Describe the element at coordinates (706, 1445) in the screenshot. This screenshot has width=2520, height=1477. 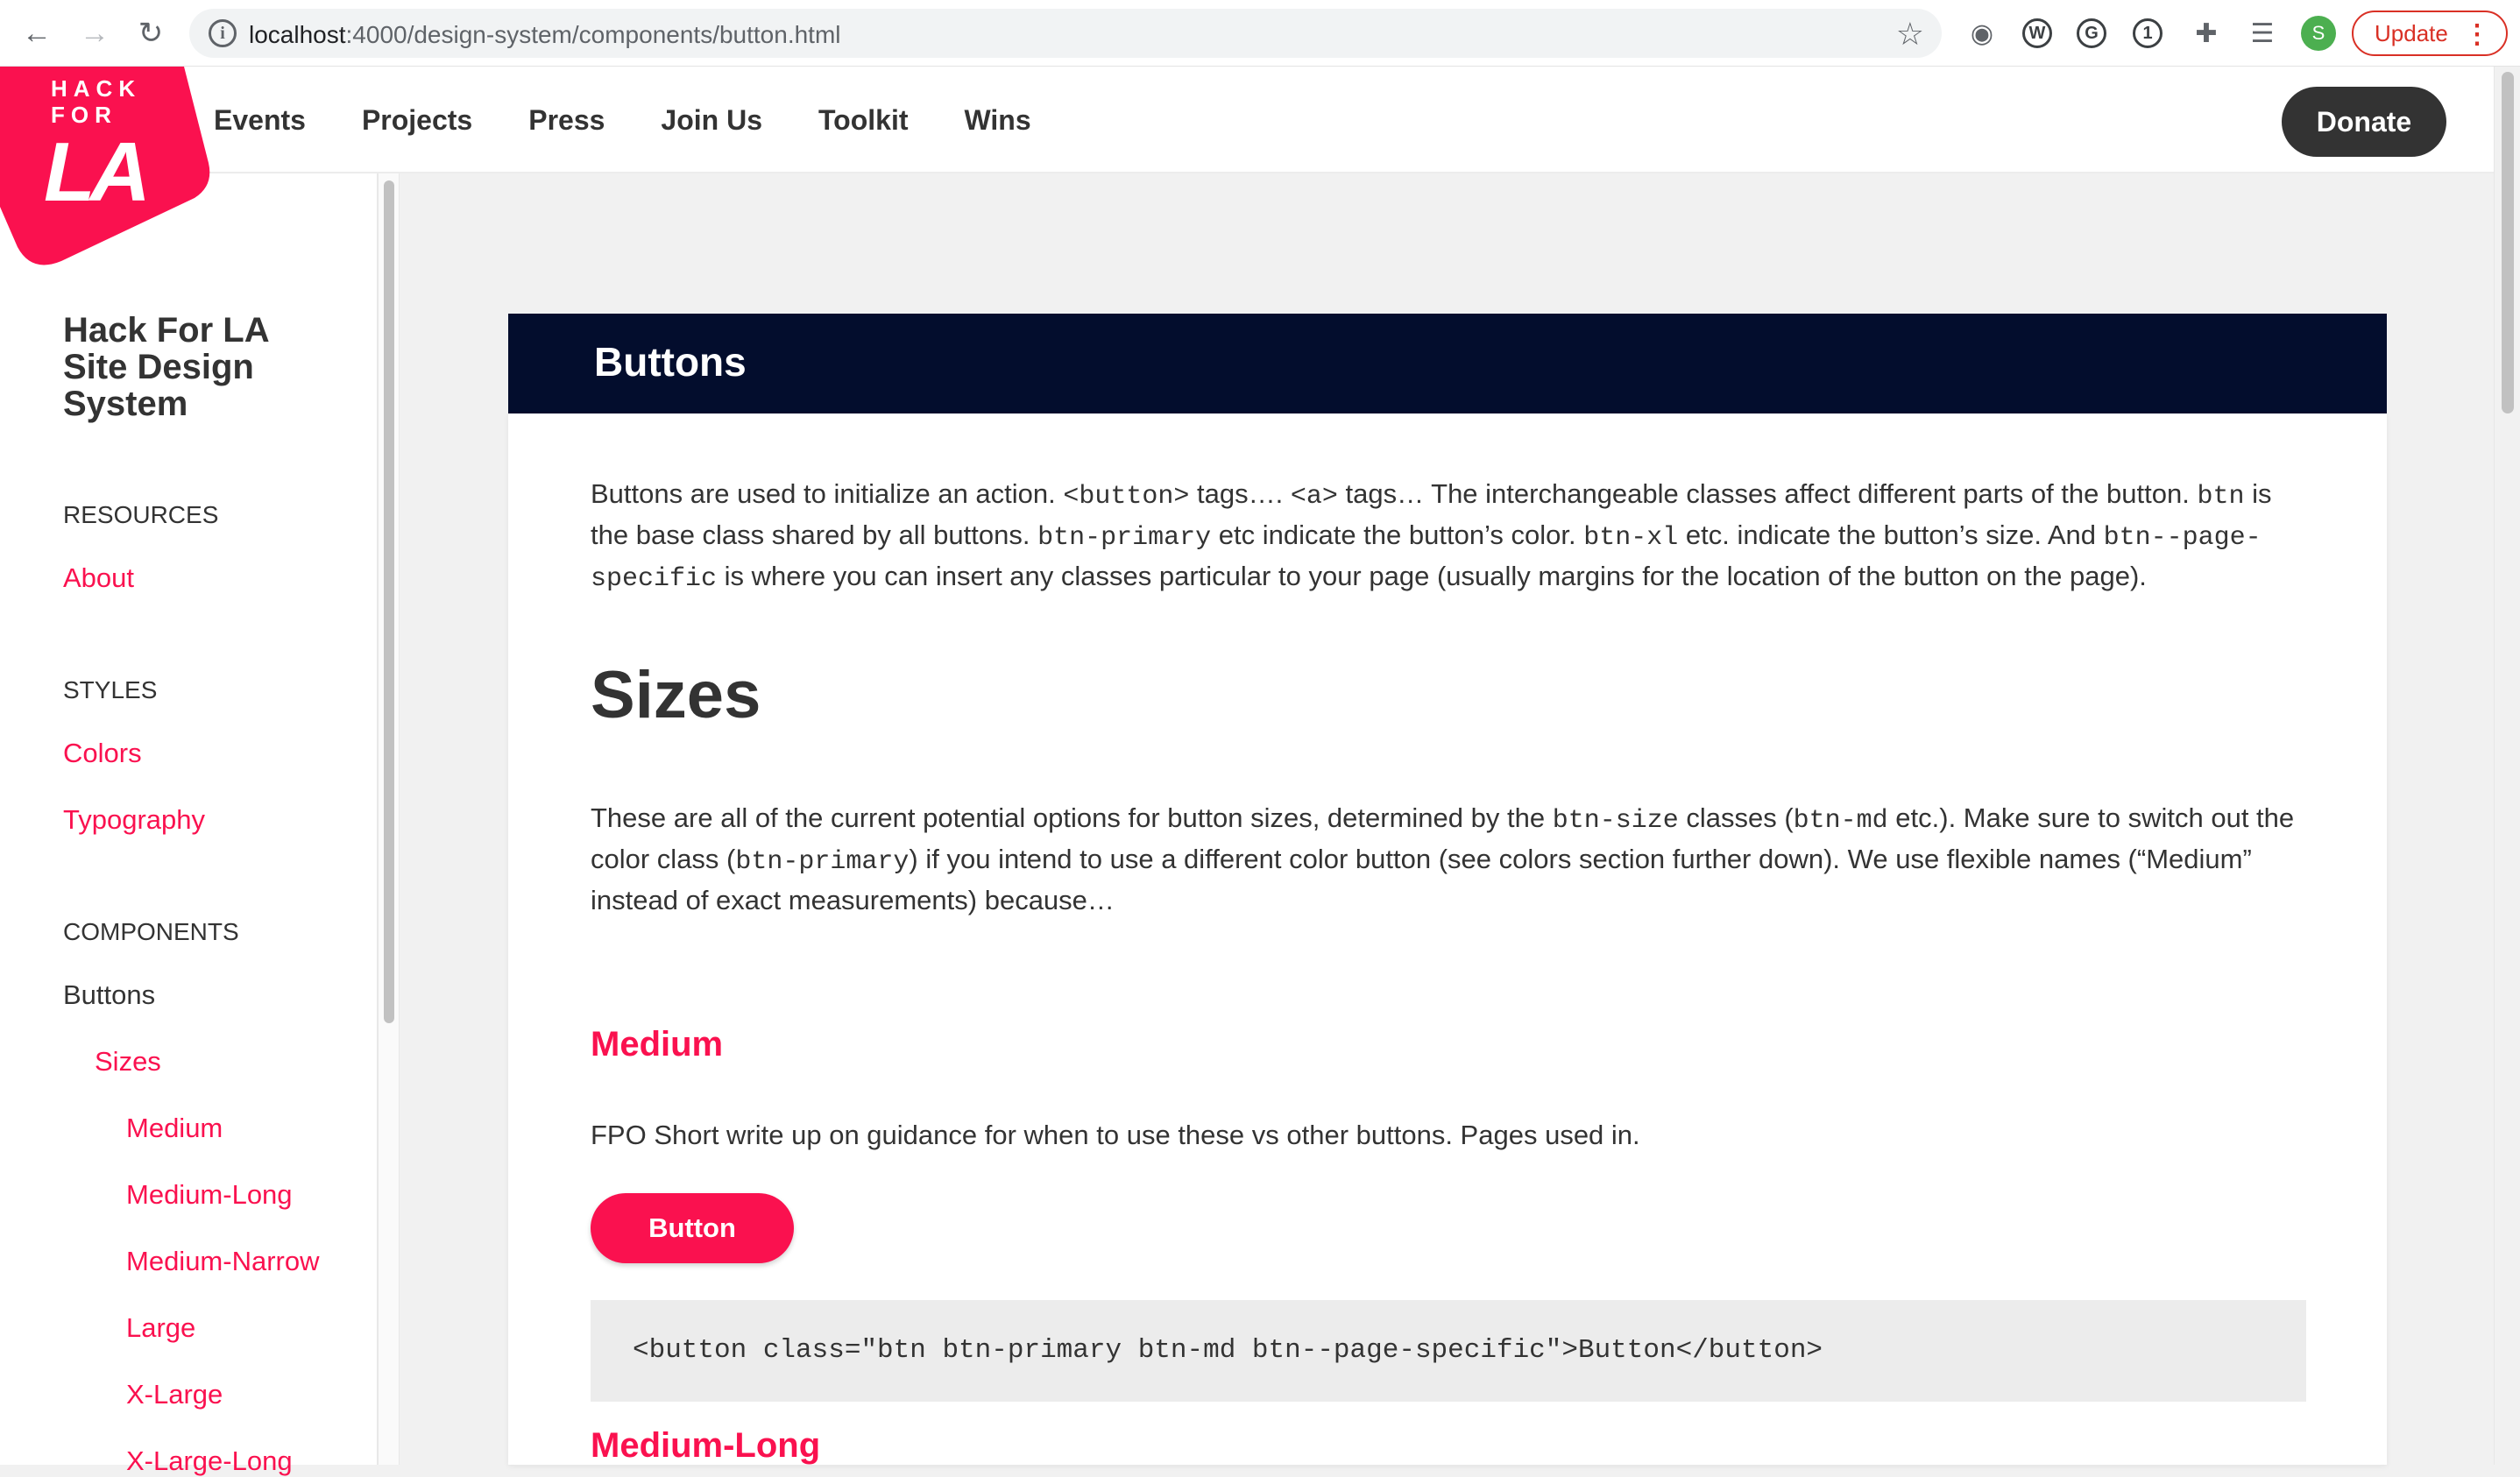
I see `medium-long-heading: Medium-Long` at that location.